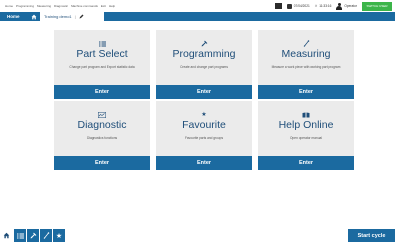 The image size is (395, 242). I want to click on user-icon, so click(339, 6).